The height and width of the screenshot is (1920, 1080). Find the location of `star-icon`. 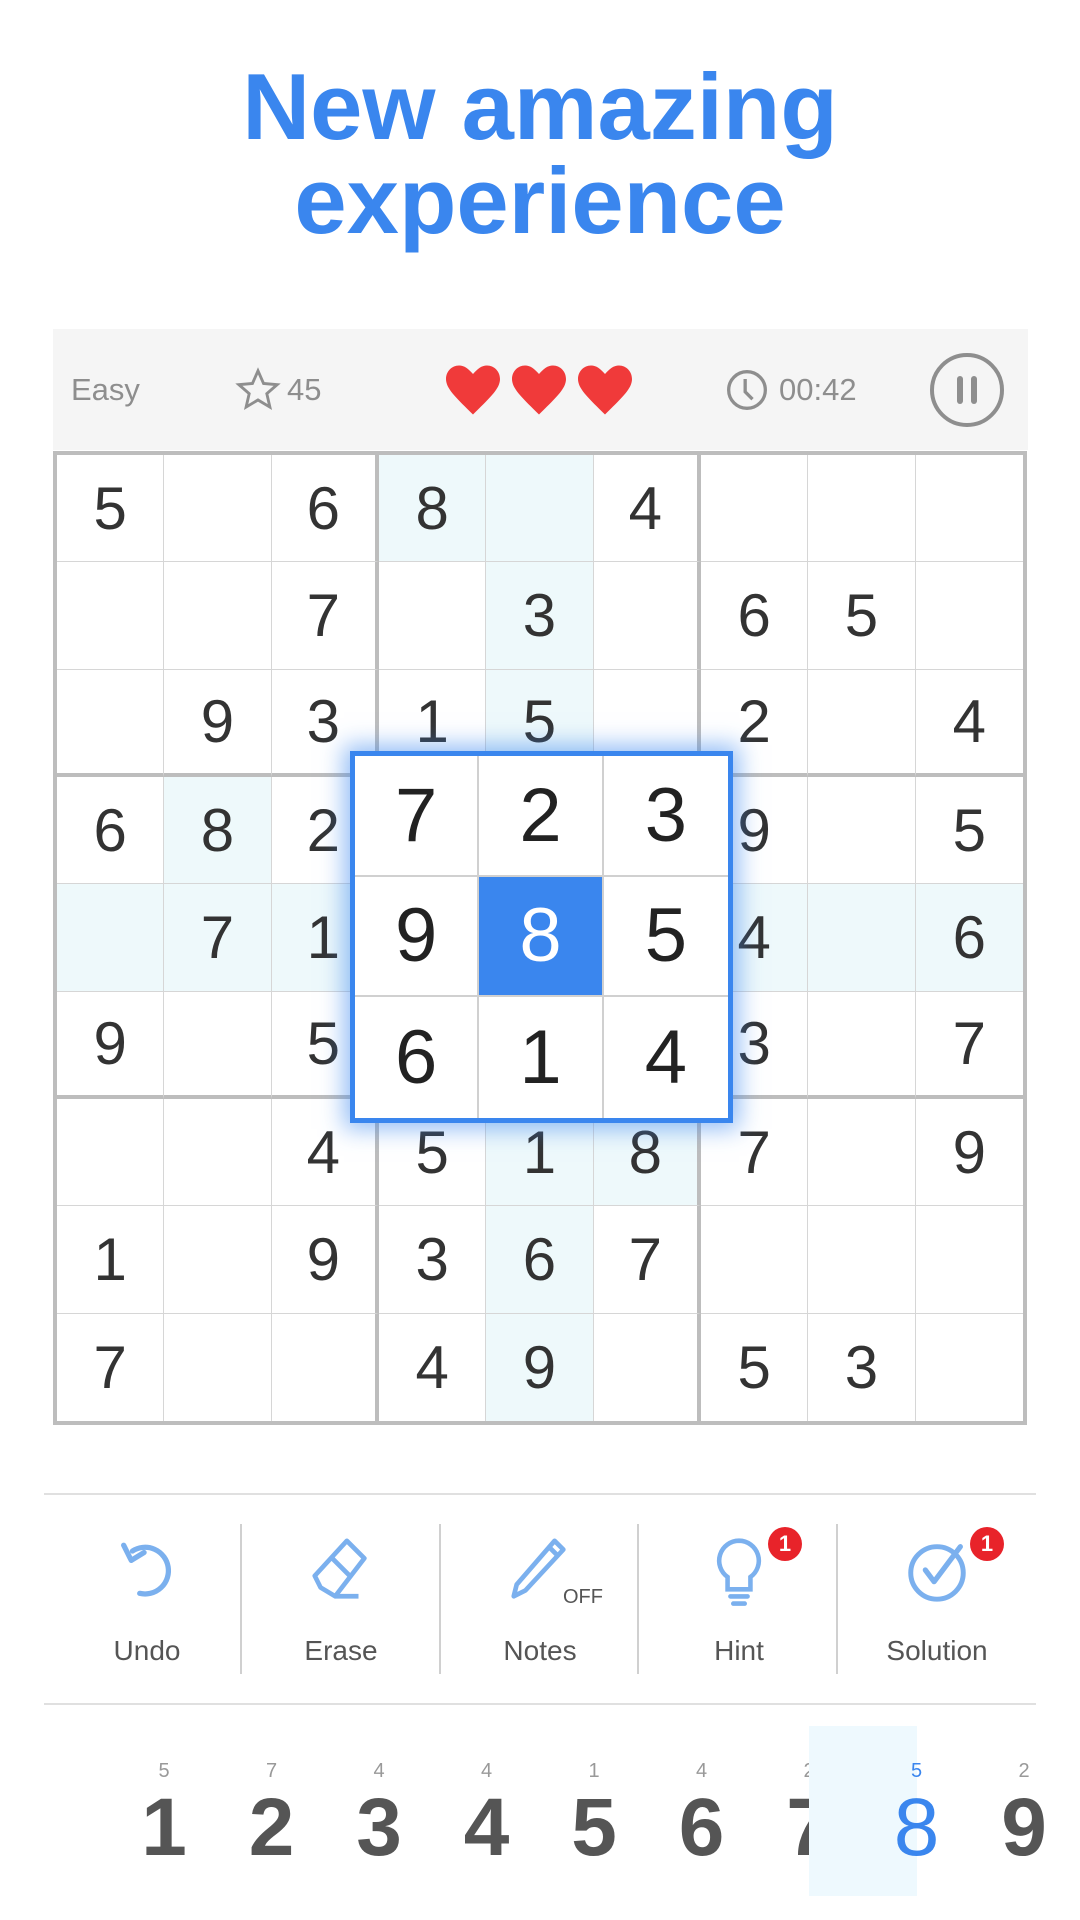

star-icon is located at coordinates (258, 388).